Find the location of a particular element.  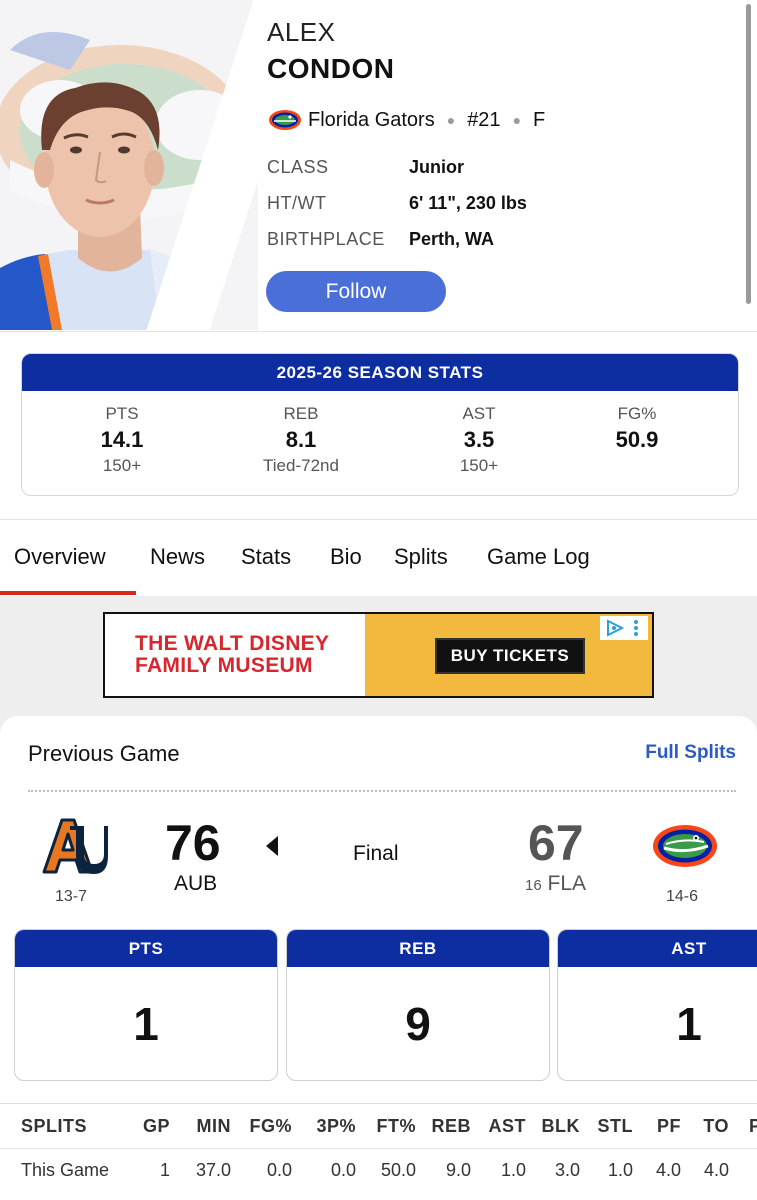

splits-header: AST is located at coordinates (507, 1126).